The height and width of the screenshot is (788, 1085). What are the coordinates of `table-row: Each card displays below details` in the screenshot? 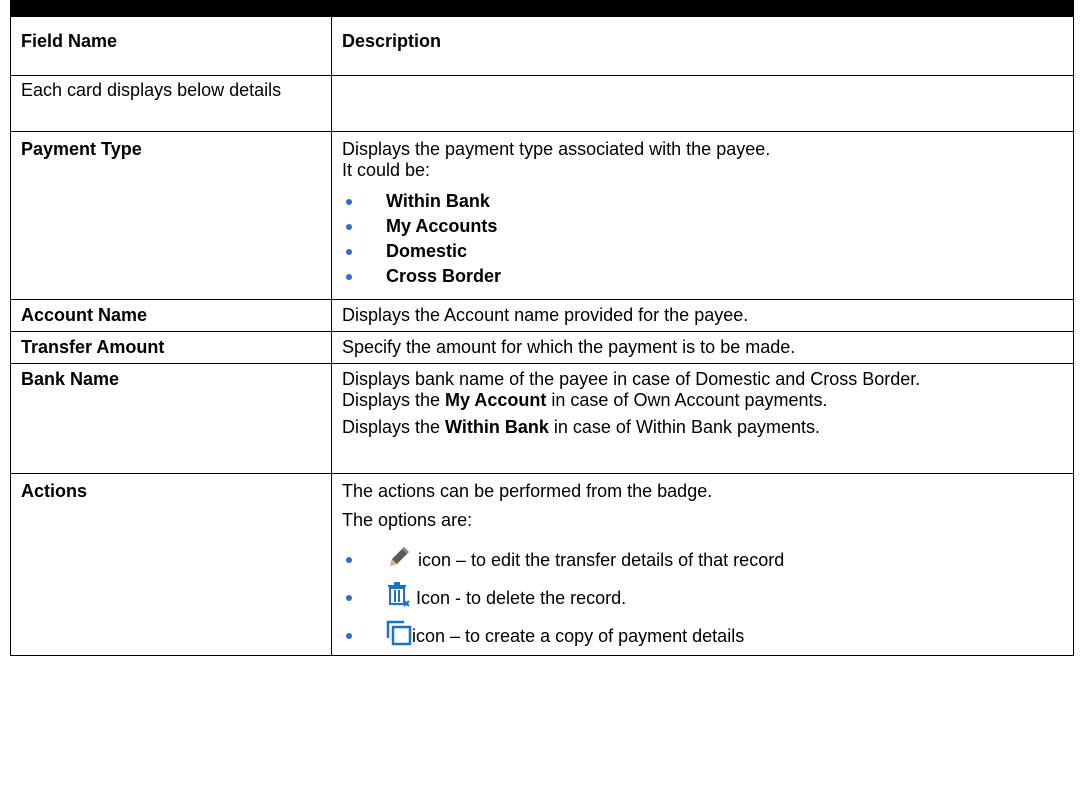 It's located at (542, 103).